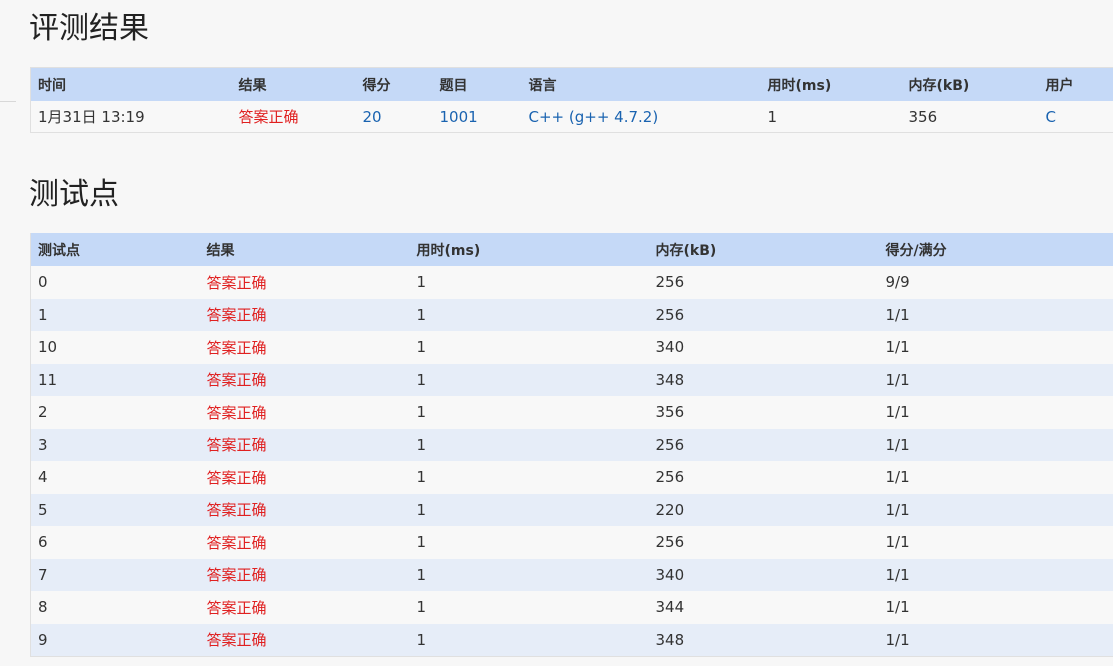 This screenshot has width=1113, height=666. What do you see at coordinates (8, 101) in the screenshot?
I see `divider` at bounding box center [8, 101].